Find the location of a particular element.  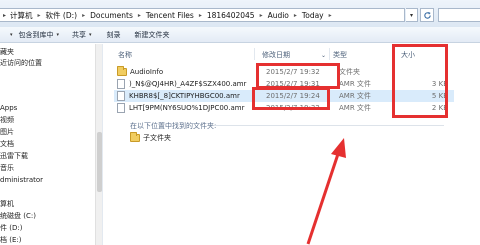

file-name: LHT[9PM(NY6SUO%1DJPC00.amr is located at coordinates (187, 108).